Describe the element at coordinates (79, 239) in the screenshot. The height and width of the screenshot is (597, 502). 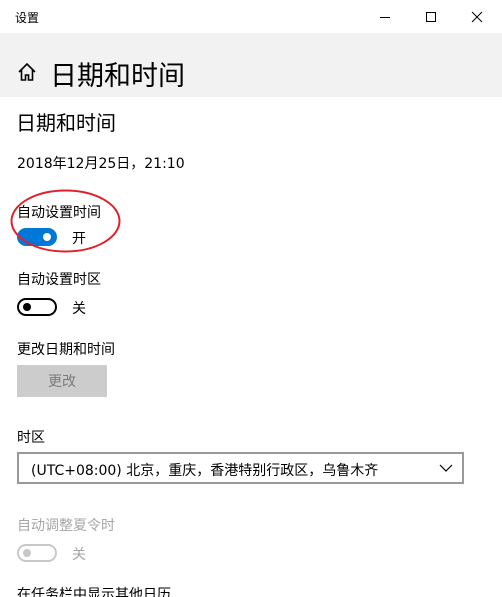
I see `auto-time-state: 开` at that location.